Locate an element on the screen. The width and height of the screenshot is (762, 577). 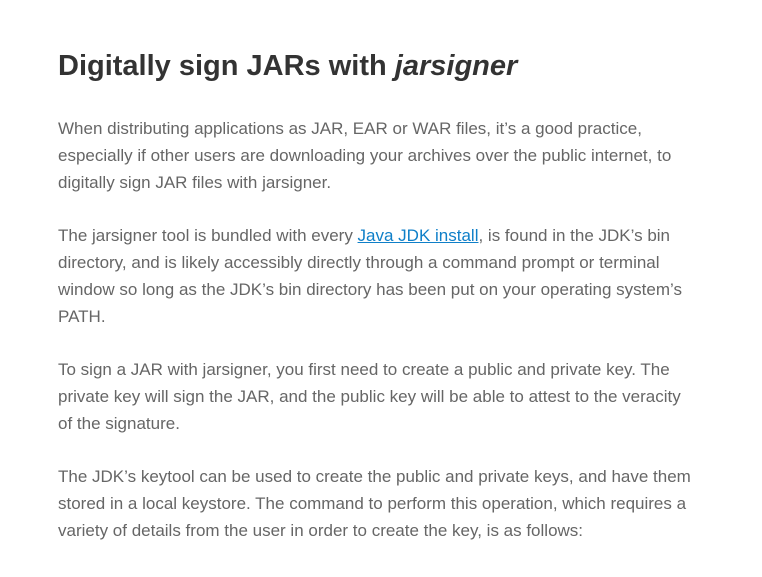
java-jdk-install-link: Java JDK install is located at coordinates (418, 235).